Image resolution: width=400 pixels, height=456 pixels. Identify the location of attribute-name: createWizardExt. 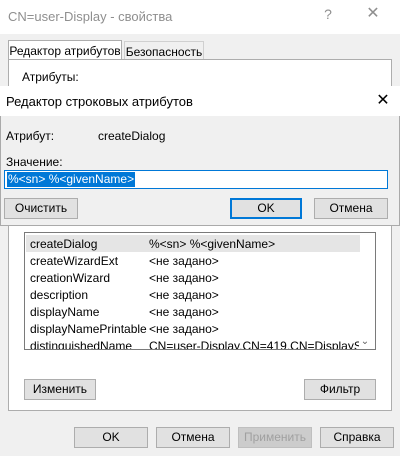
(74, 261).